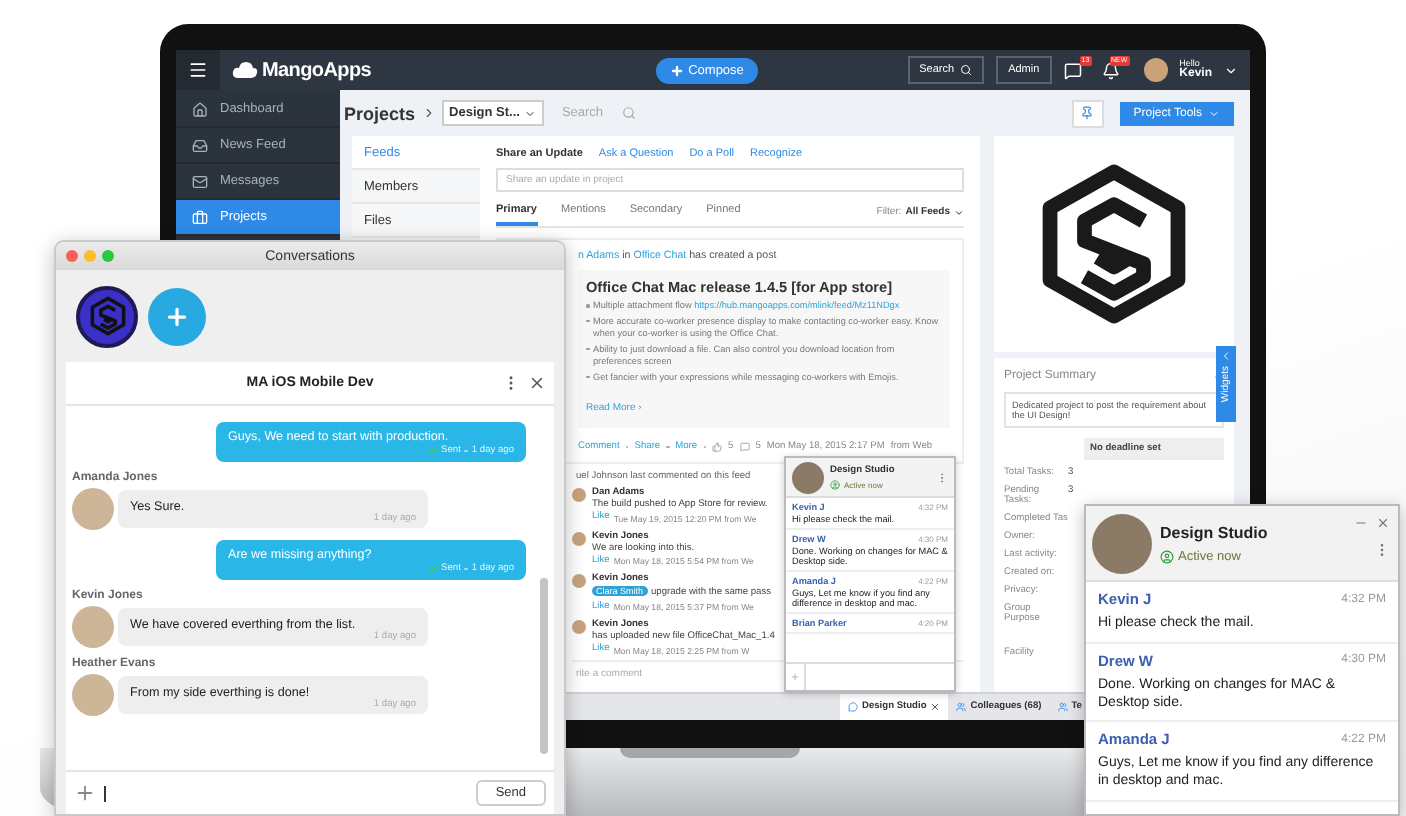 Image resolution: width=1406 pixels, height=816 pixels. I want to click on close-button, so click(1383, 523).